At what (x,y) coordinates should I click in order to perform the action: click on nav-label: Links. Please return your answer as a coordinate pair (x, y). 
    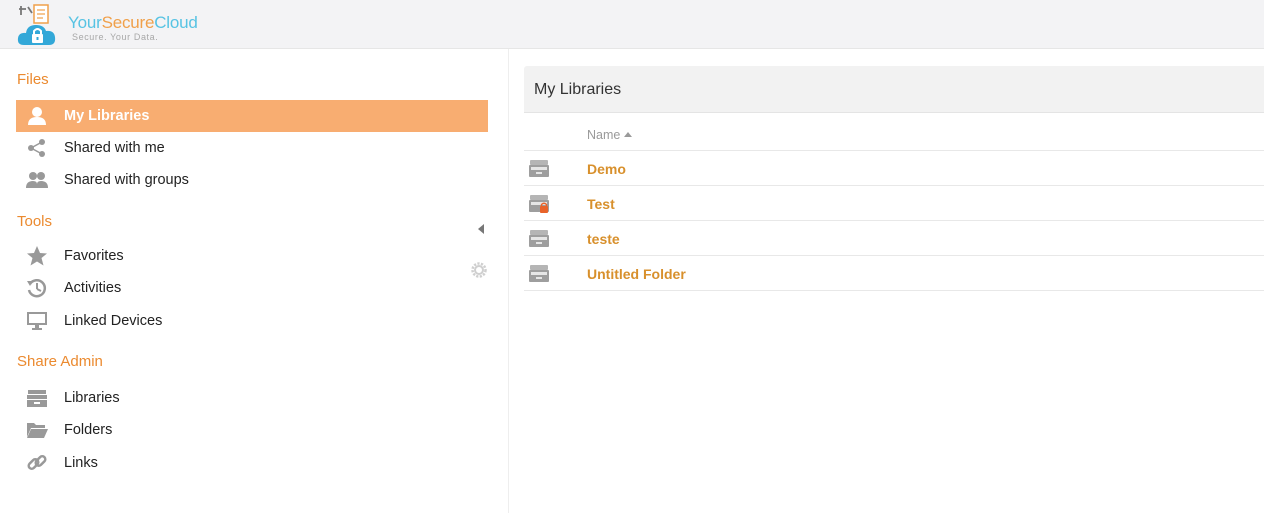
    Looking at the image, I should click on (81, 463).